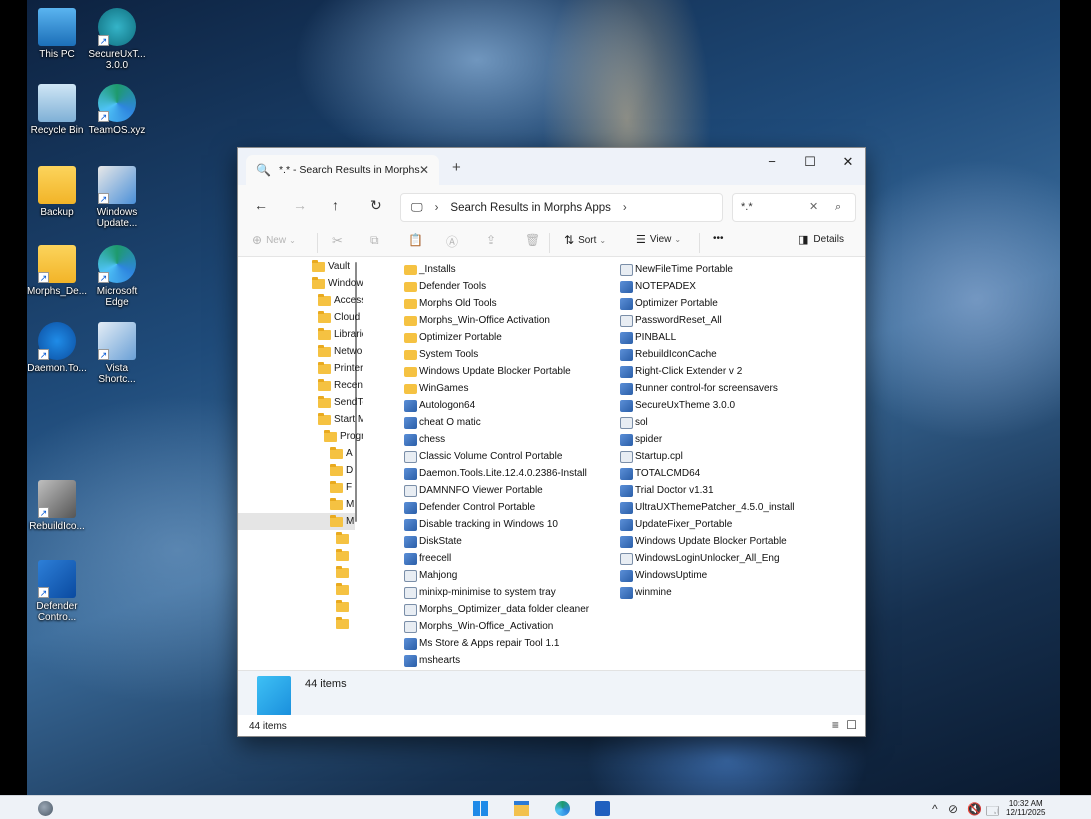  I want to click on close-button: ✕, so click(848, 165).